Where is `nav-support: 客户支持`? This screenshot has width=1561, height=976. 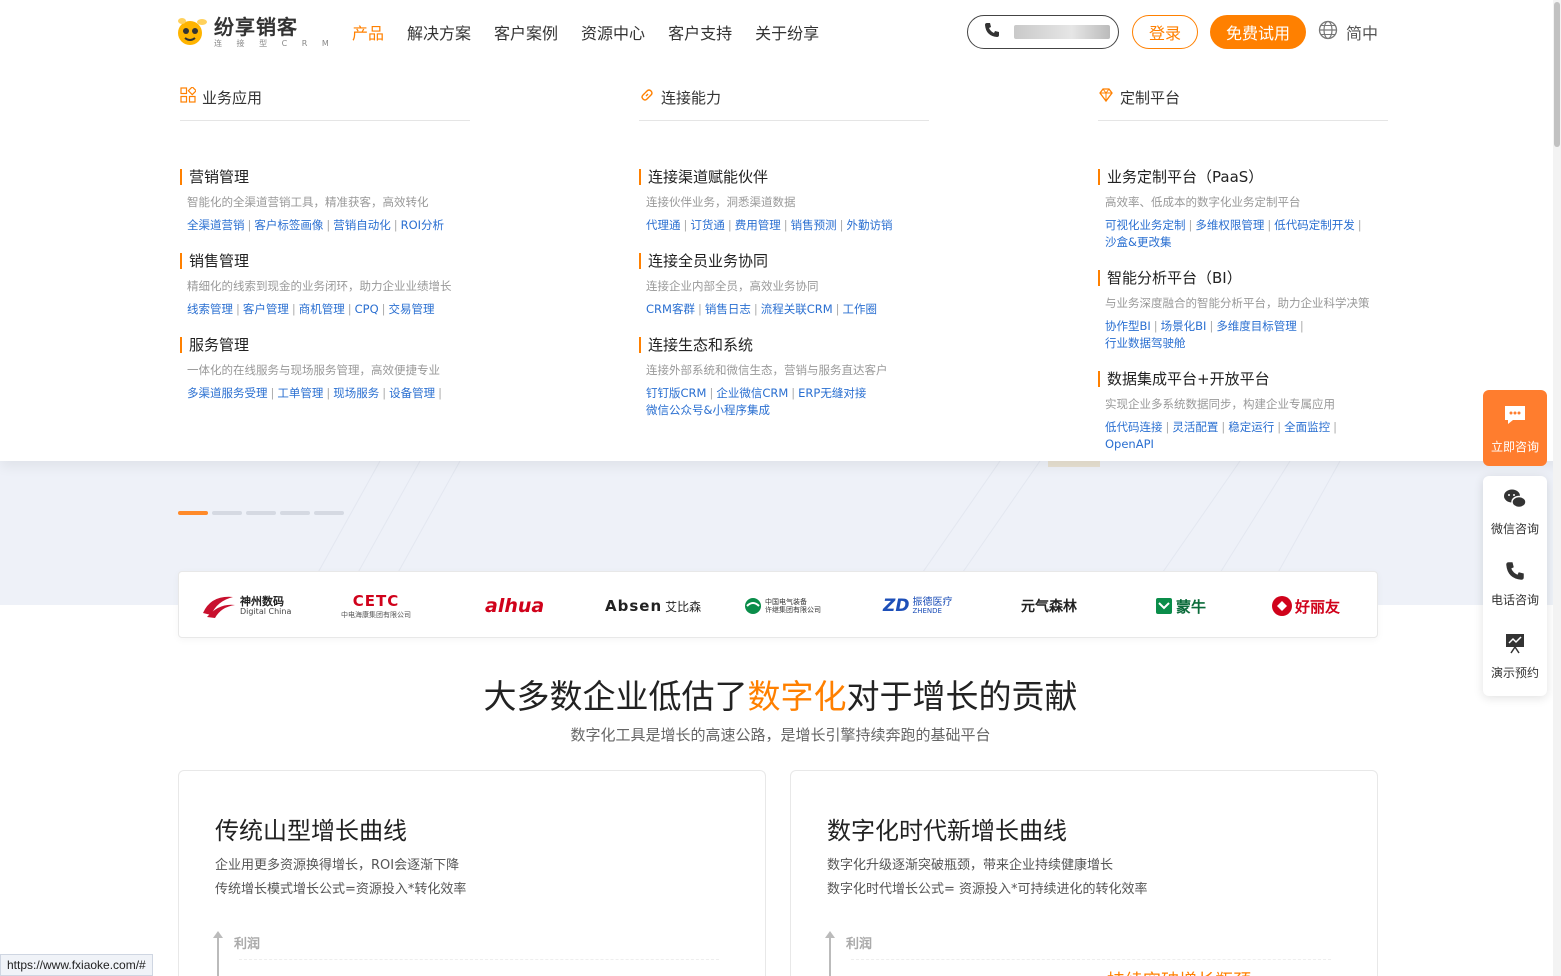 nav-support: 客户支持 is located at coordinates (700, 32).